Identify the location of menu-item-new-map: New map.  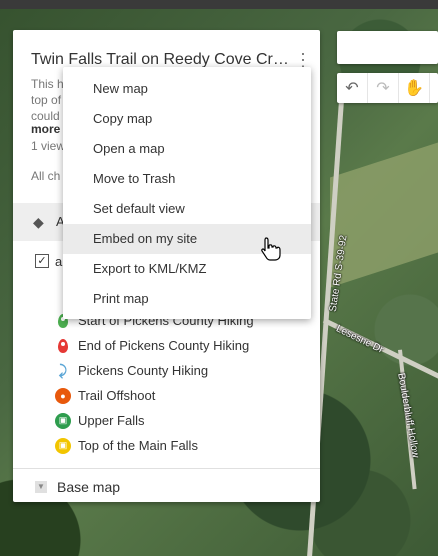
(187, 89).